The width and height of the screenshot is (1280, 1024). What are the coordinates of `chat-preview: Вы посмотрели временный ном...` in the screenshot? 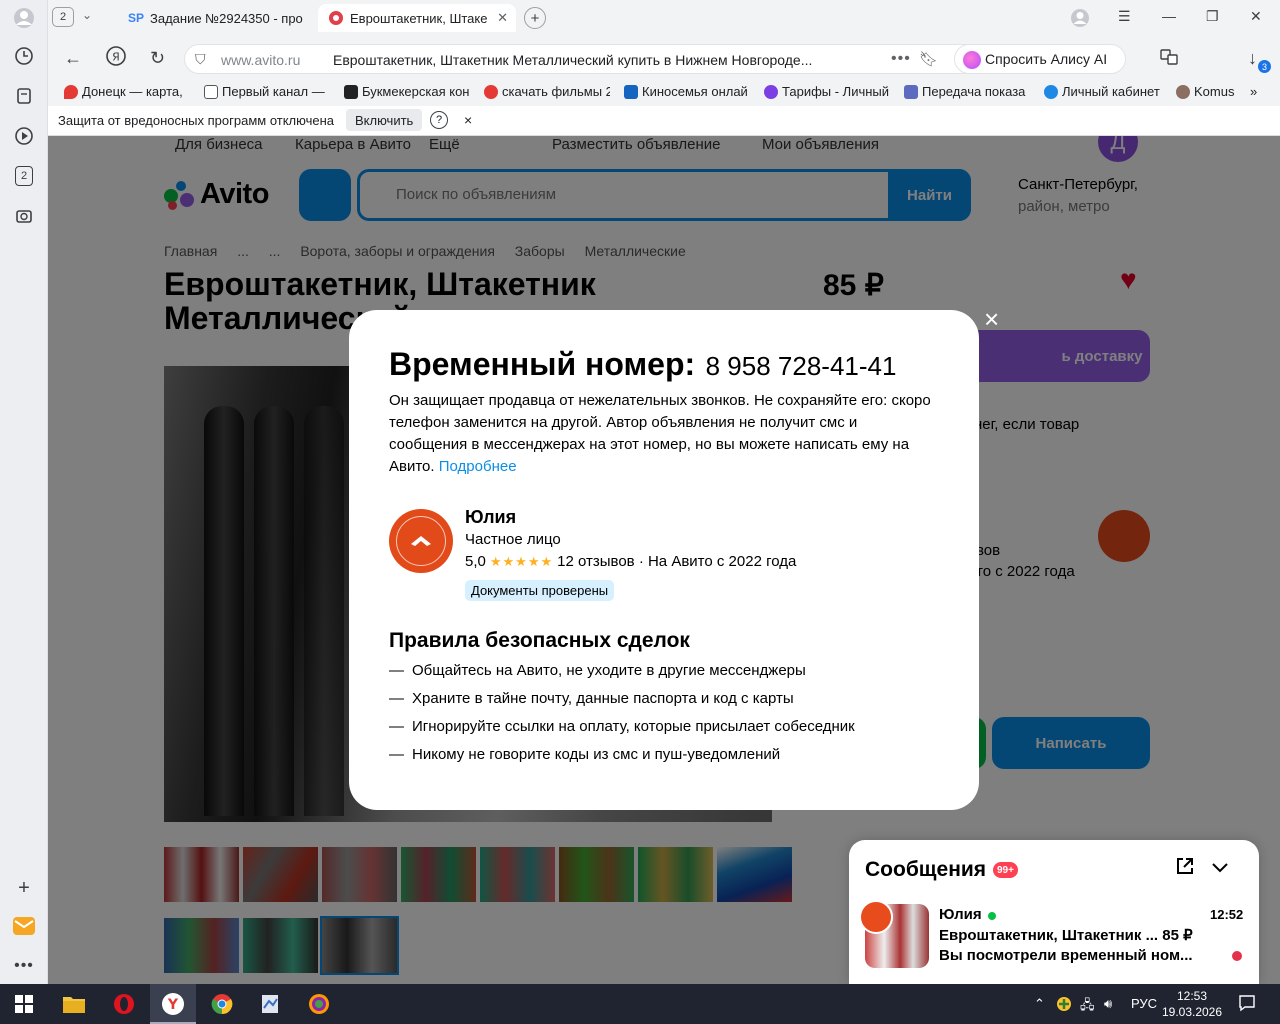 It's located at (1066, 955).